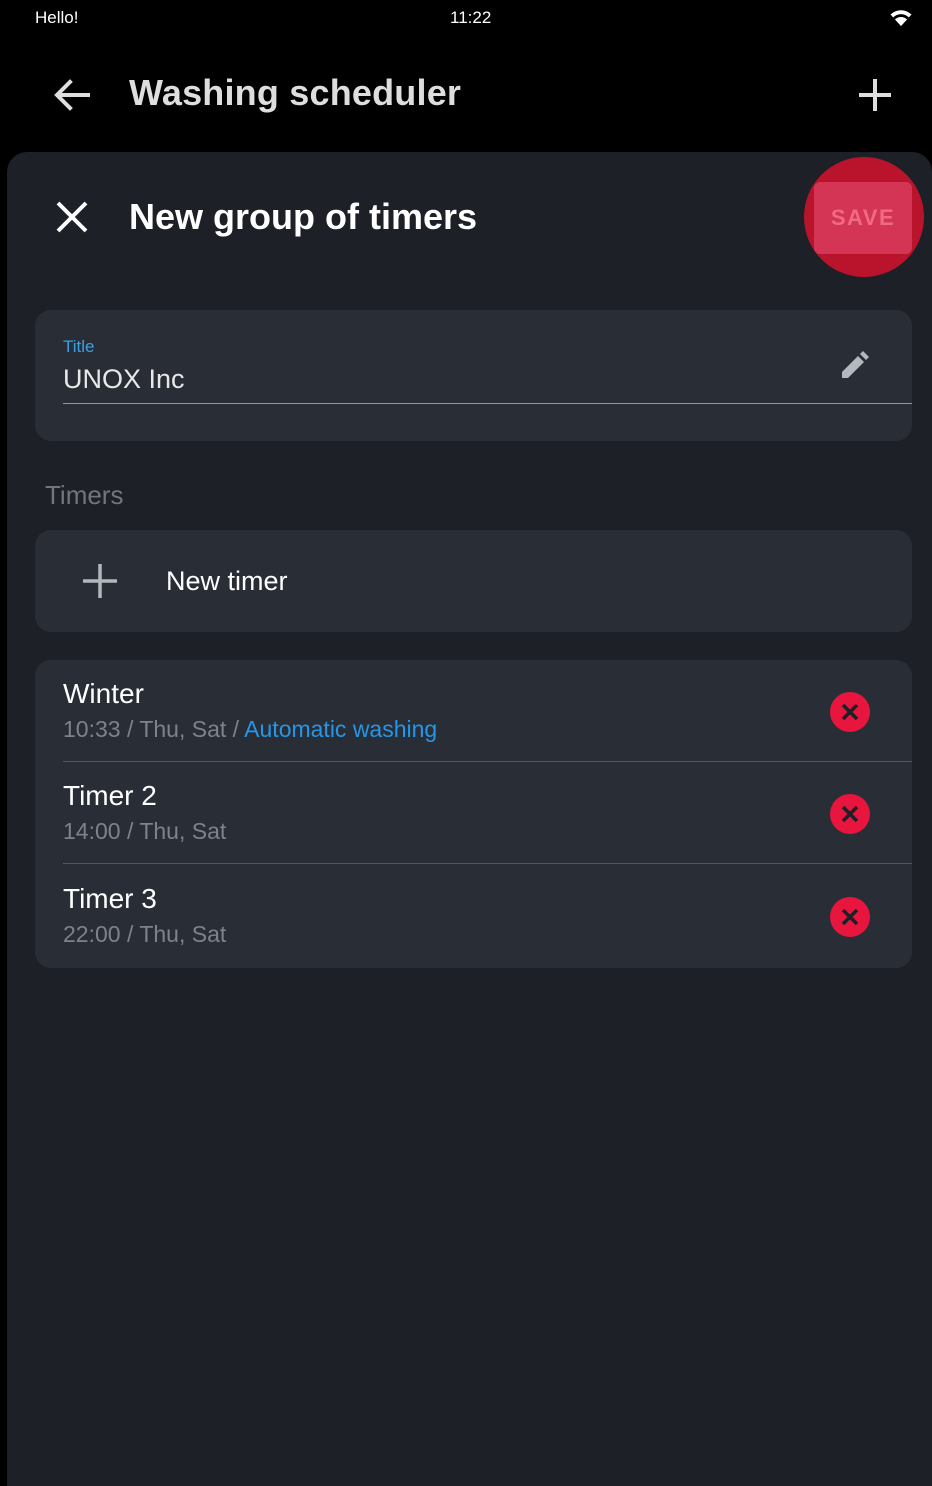 The height and width of the screenshot is (1486, 932). I want to click on timer-mode: Automatic washing, so click(341, 729).